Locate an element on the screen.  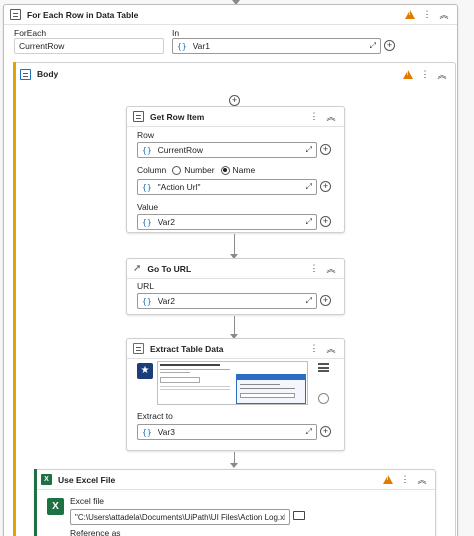
reference-as-label: Reference as is located at coordinates (95, 532).